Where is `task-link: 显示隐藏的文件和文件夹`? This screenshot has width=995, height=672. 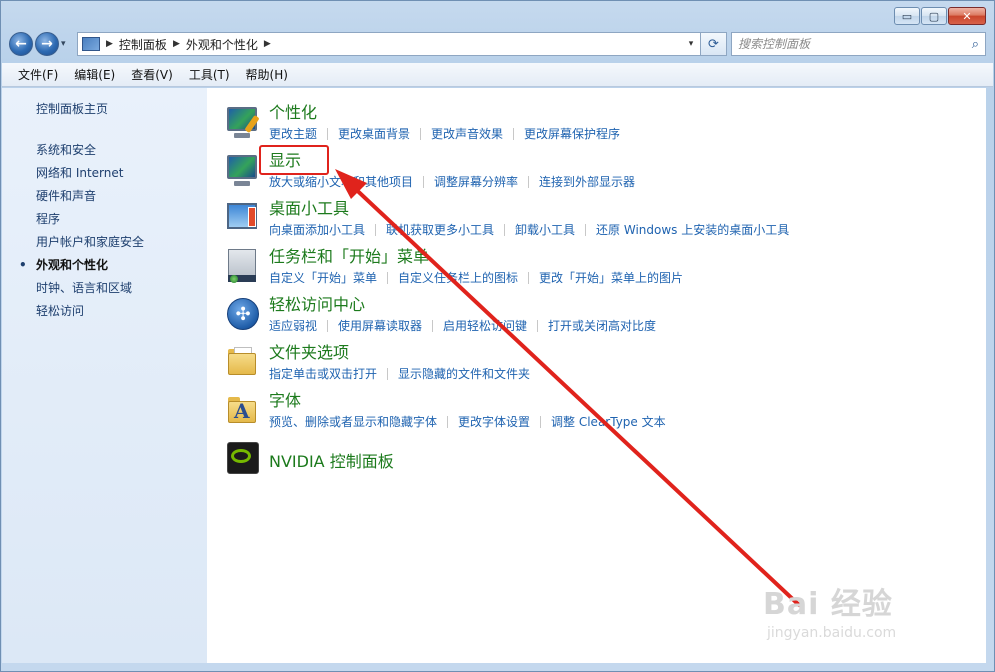
task-link: 显示隐藏的文件和文件夹 is located at coordinates (464, 373).